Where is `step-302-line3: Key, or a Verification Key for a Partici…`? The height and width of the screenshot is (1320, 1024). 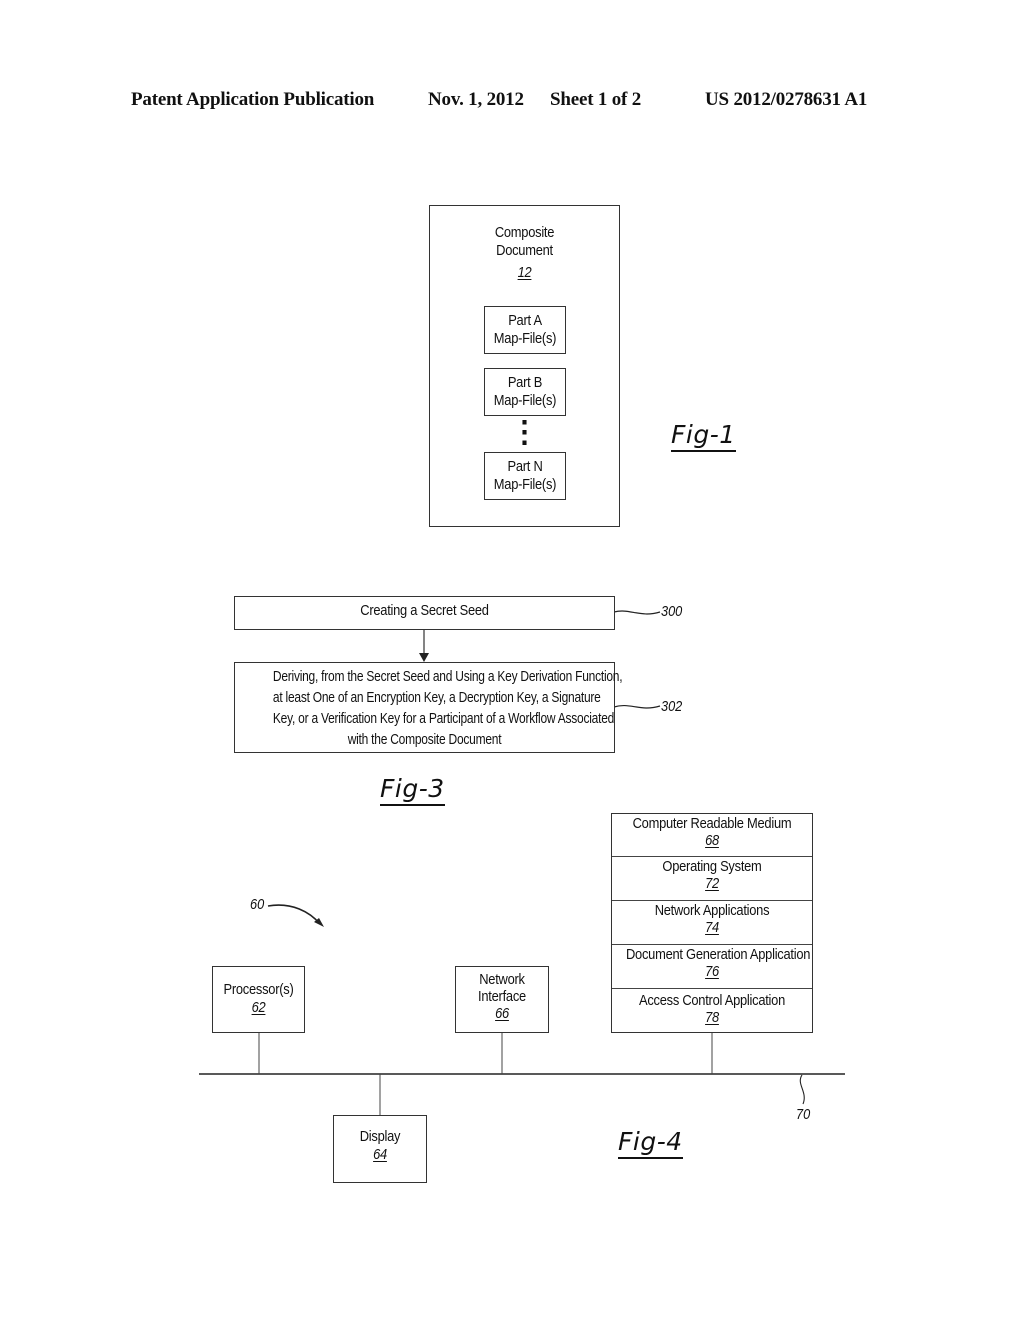 step-302-line3: Key, or a Verification Key for a Partici… is located at coordinates (443, 718).